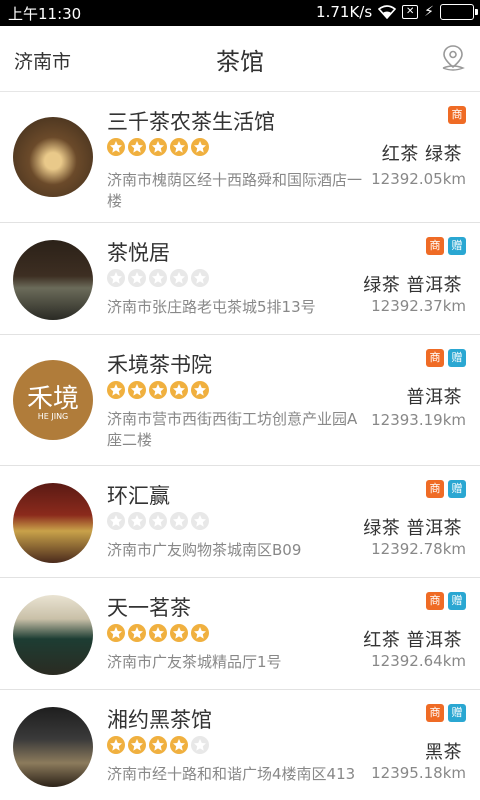 The width and height of the screenshot is (480, 800). Describe the element at coordinates (421, 154) in the screenshot. I see `tea-tags: 红茶 绿茶` at that location.